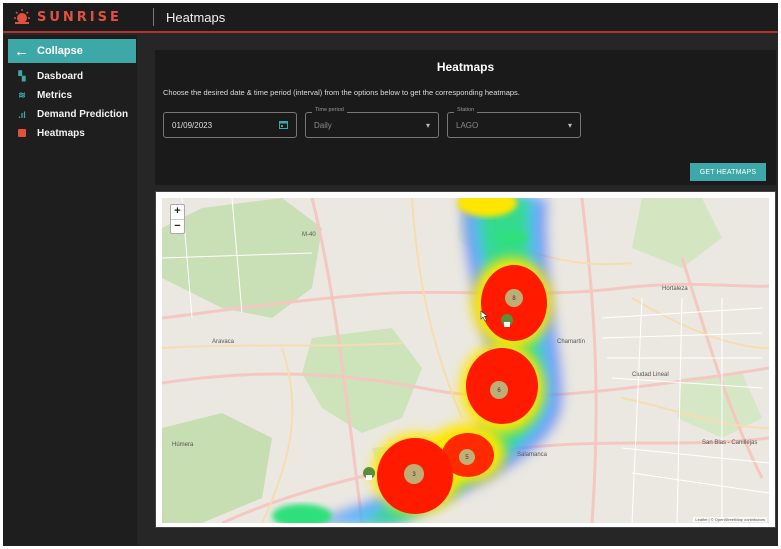  Describe the element at coordinates (196, 17) in the screenshot. I see `page-title: Heatmaps` at that location.